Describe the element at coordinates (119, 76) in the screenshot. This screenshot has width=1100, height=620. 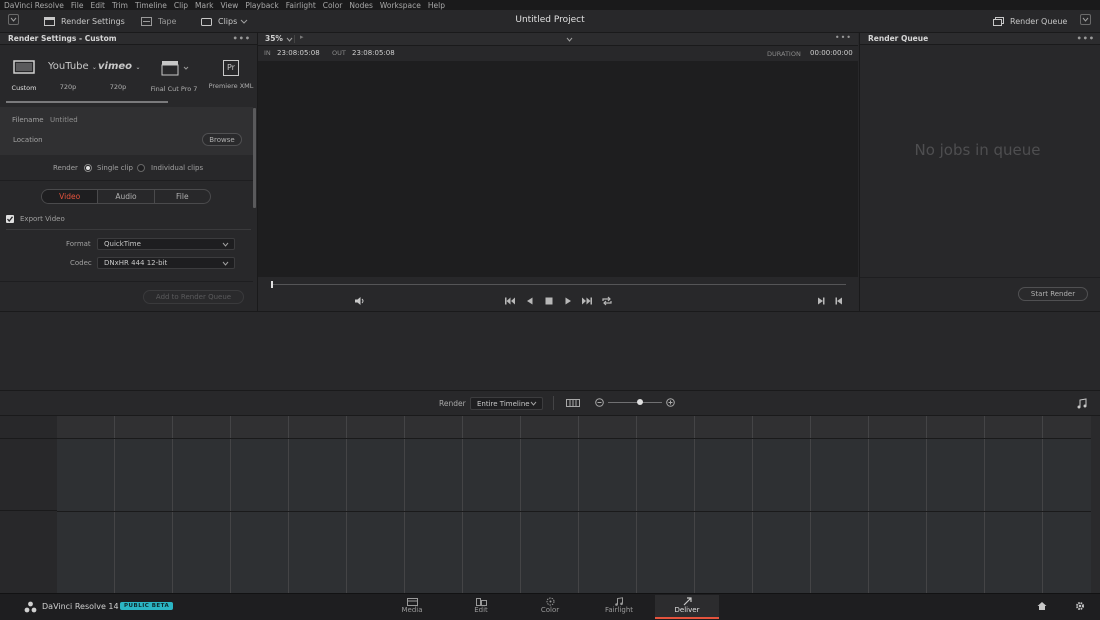
I see `preset-vimeo: vimeo ⌄ 720p` at that location.